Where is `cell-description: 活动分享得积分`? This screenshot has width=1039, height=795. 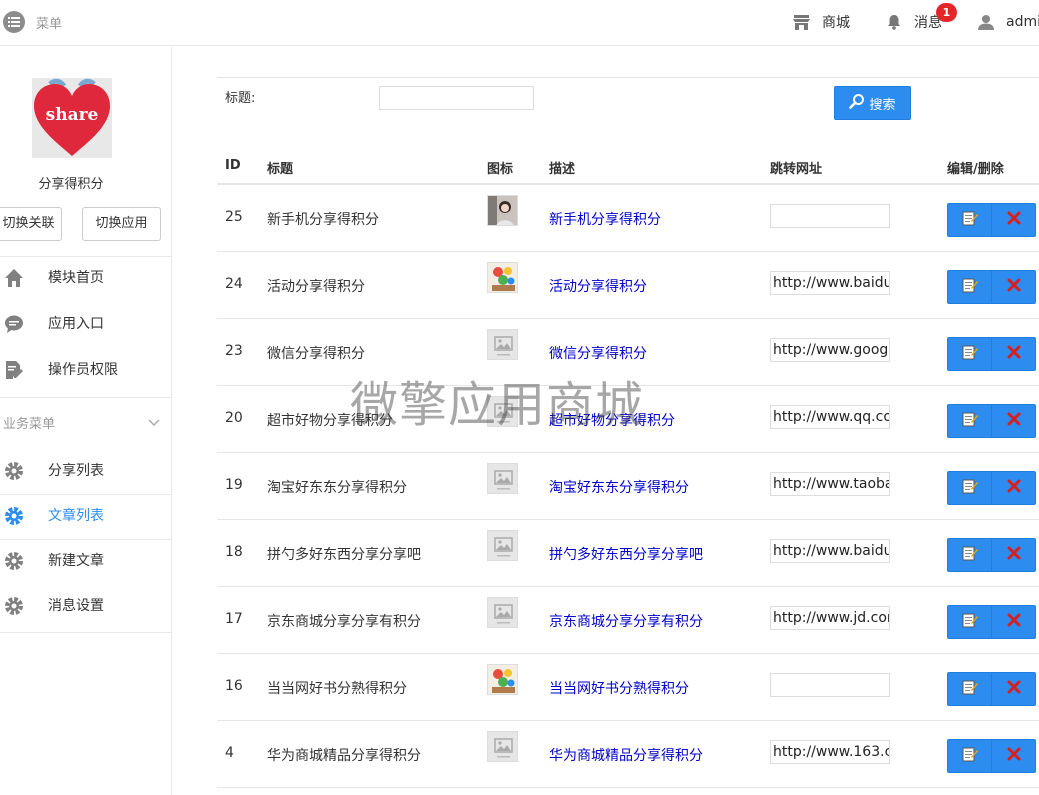 cell-description: 活动分享得积分 is located at coordinates (598, 287).